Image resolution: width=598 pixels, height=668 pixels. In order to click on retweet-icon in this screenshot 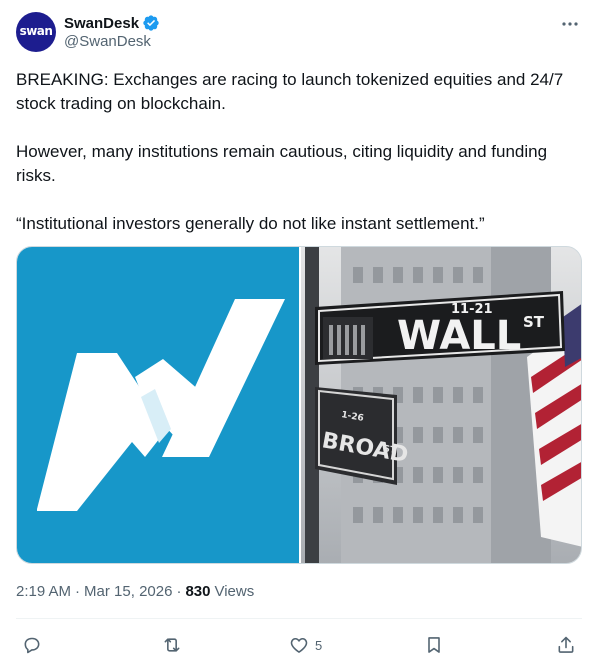, I will do `click(172, 645)`.